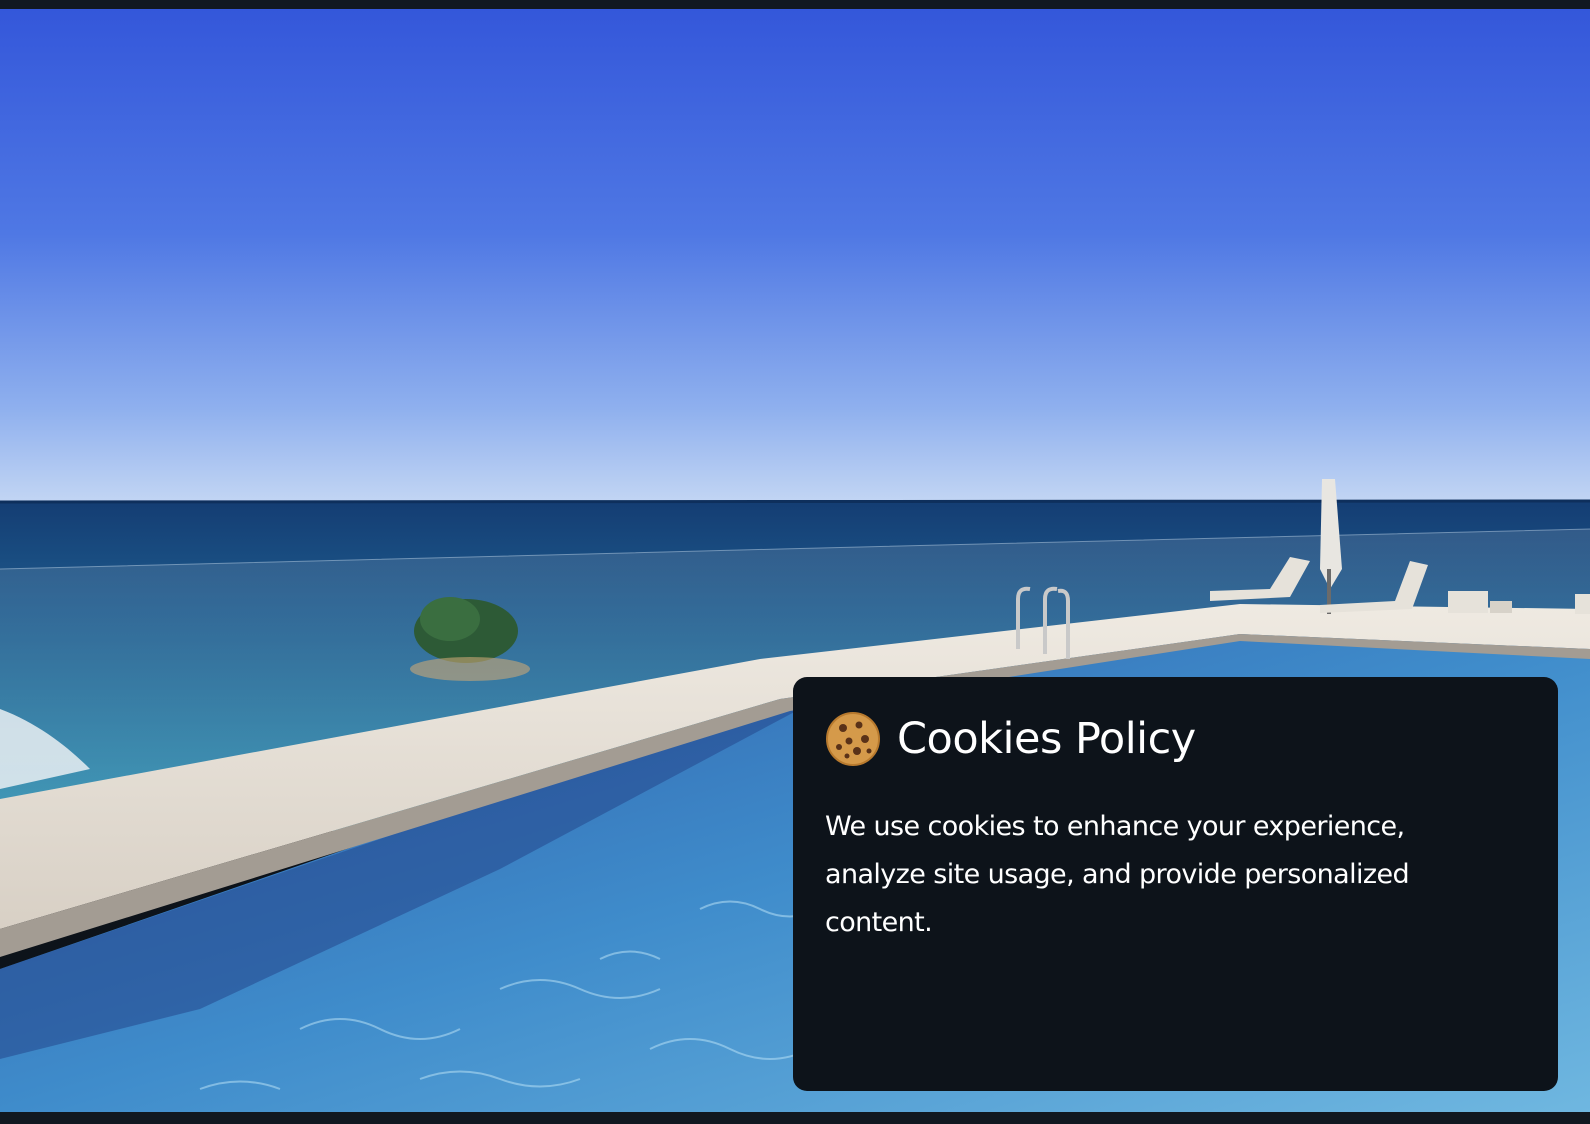 The image size is (1590, 1124). I want to click on cookie-dialog-title: Cookies Policy, so click(1046, 739).